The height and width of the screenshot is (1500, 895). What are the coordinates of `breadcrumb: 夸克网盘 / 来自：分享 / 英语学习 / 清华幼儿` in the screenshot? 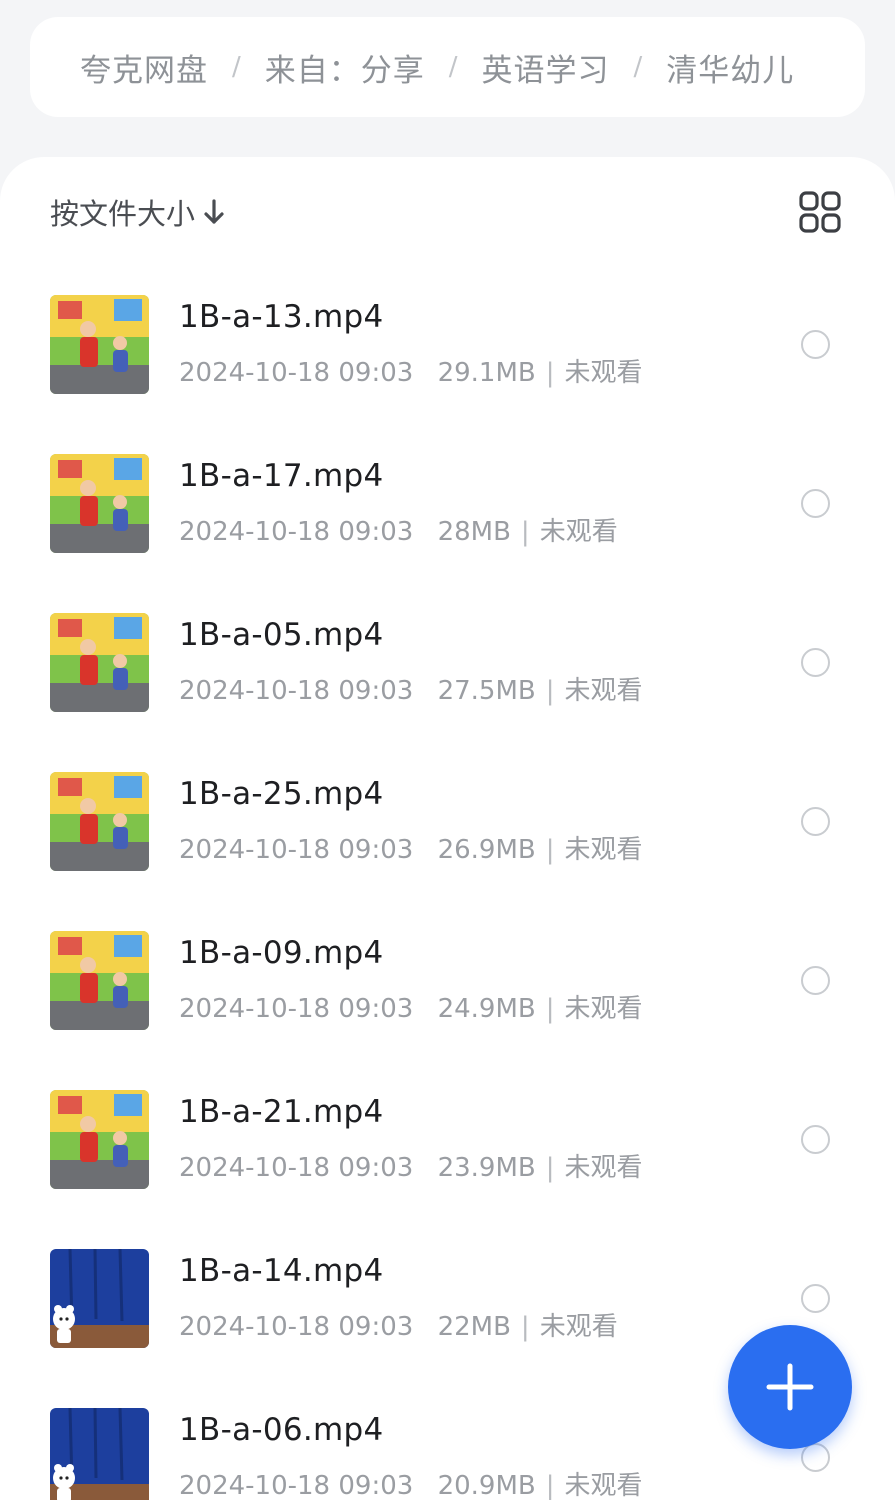 It's located at (447, 67).